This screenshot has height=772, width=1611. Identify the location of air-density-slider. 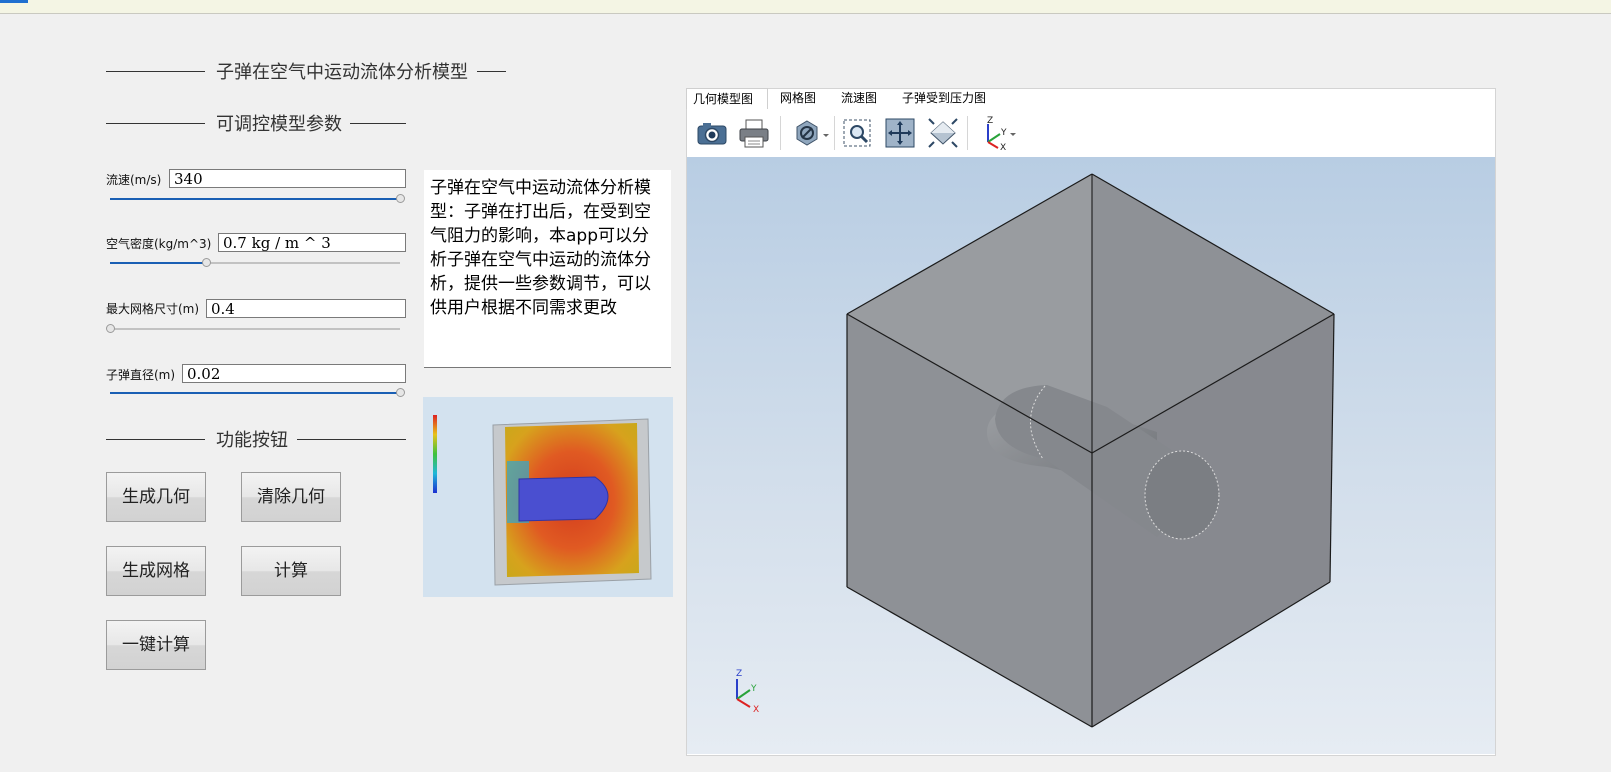
(255, 263).